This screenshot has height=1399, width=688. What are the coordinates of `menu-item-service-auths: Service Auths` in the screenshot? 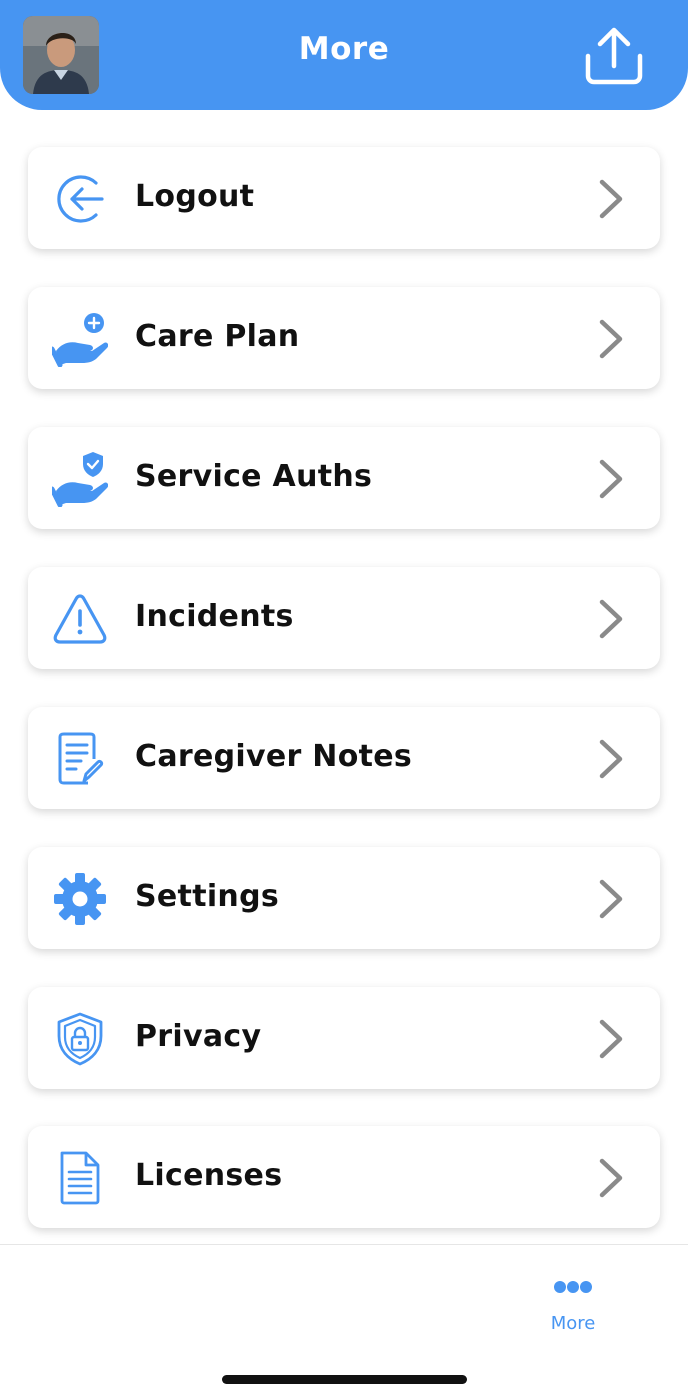 It's located at (344, 478).